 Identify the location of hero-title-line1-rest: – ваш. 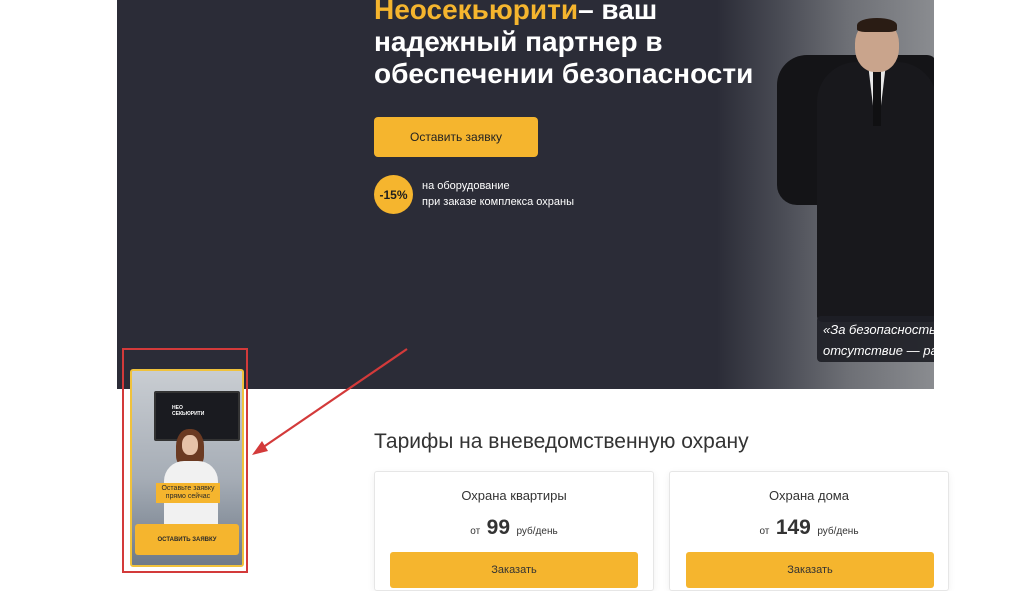
(618, 12).